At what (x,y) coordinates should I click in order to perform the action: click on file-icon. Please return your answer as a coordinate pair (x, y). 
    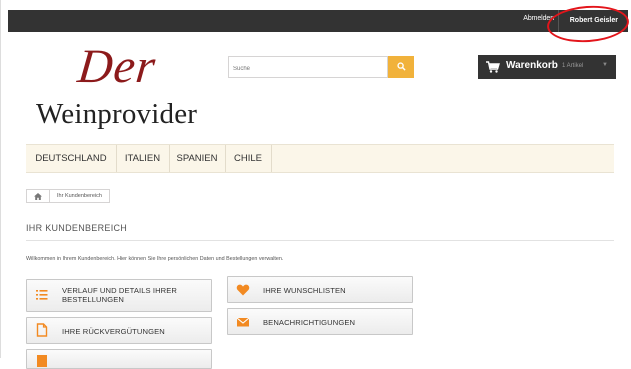
    Looking at the image, I should click on (42, 361).